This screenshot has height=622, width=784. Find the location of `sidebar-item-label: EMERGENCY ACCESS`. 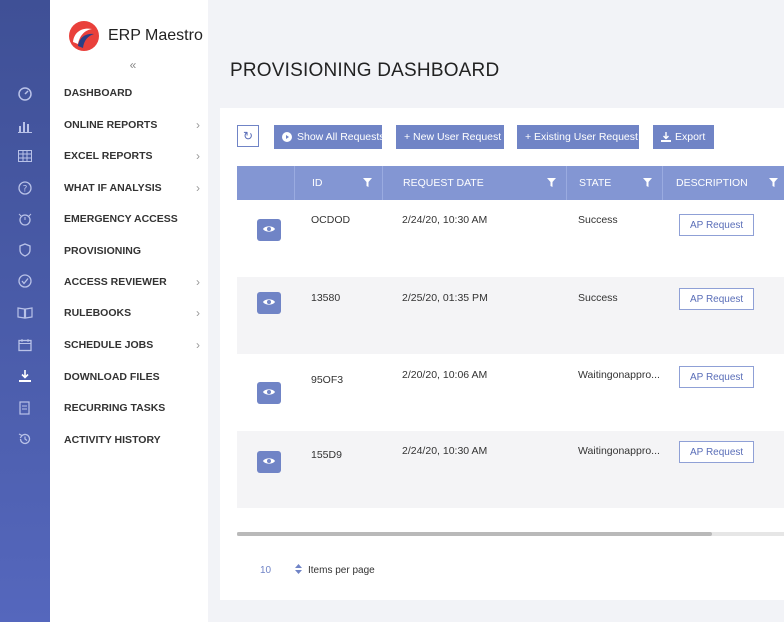

sidebar-item-label: EMERGENCY ACCESS is located at coordinates (121, 219).